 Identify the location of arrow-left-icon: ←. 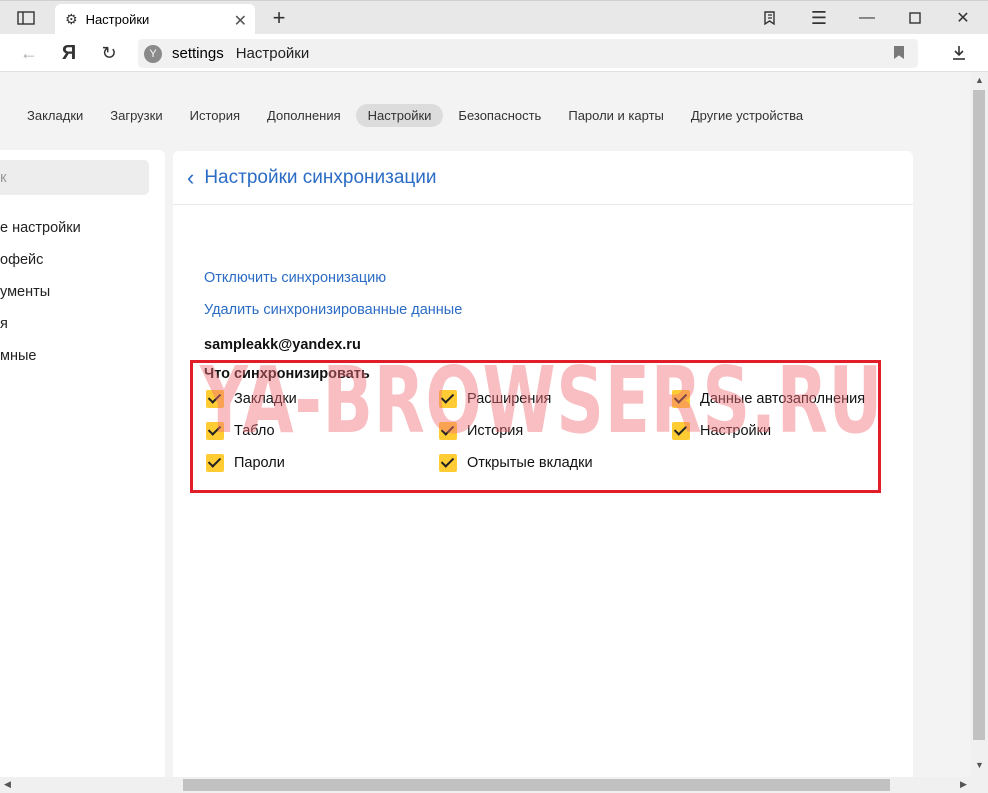
(29, 52).